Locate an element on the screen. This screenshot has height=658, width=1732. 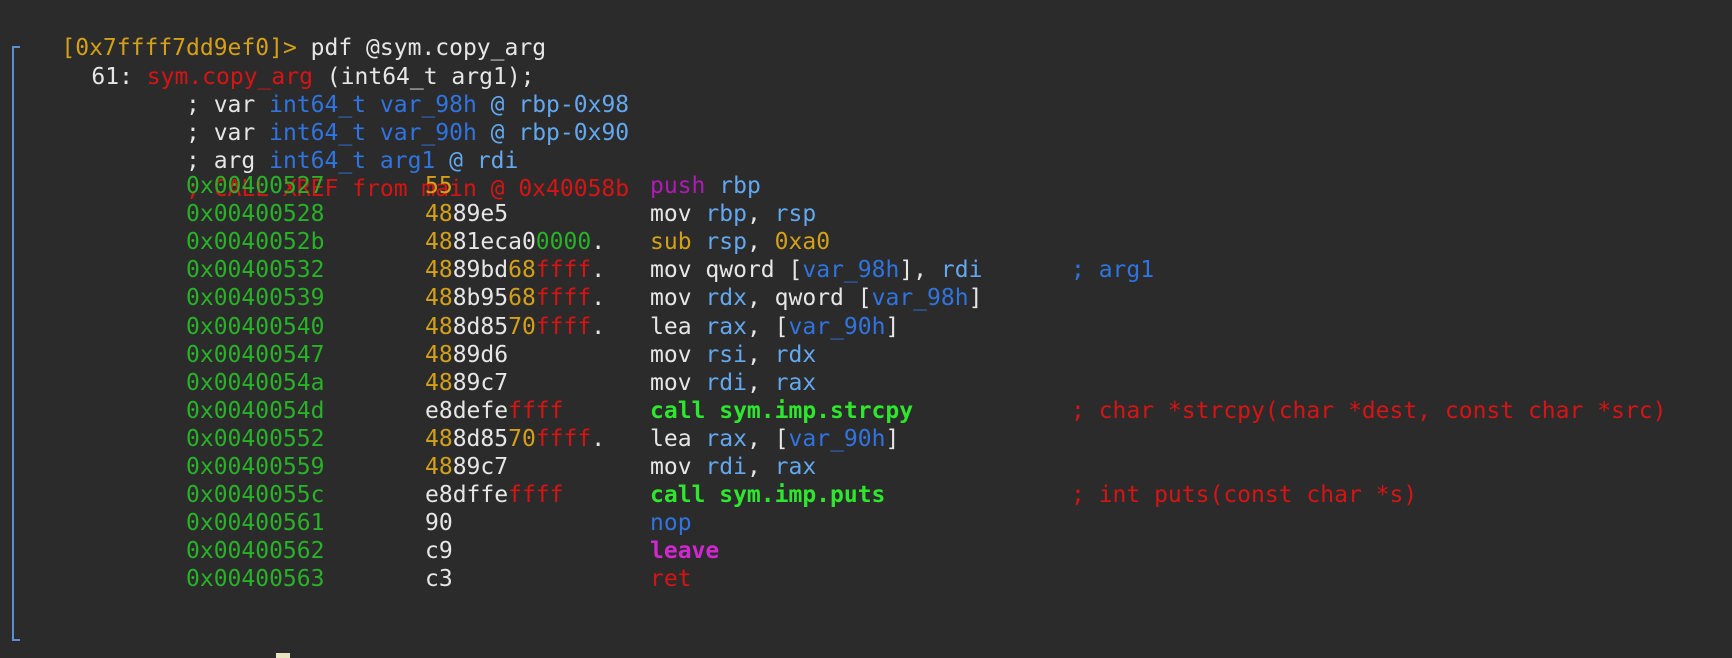
var-name: var_90h is located at coordinates (421, 133).